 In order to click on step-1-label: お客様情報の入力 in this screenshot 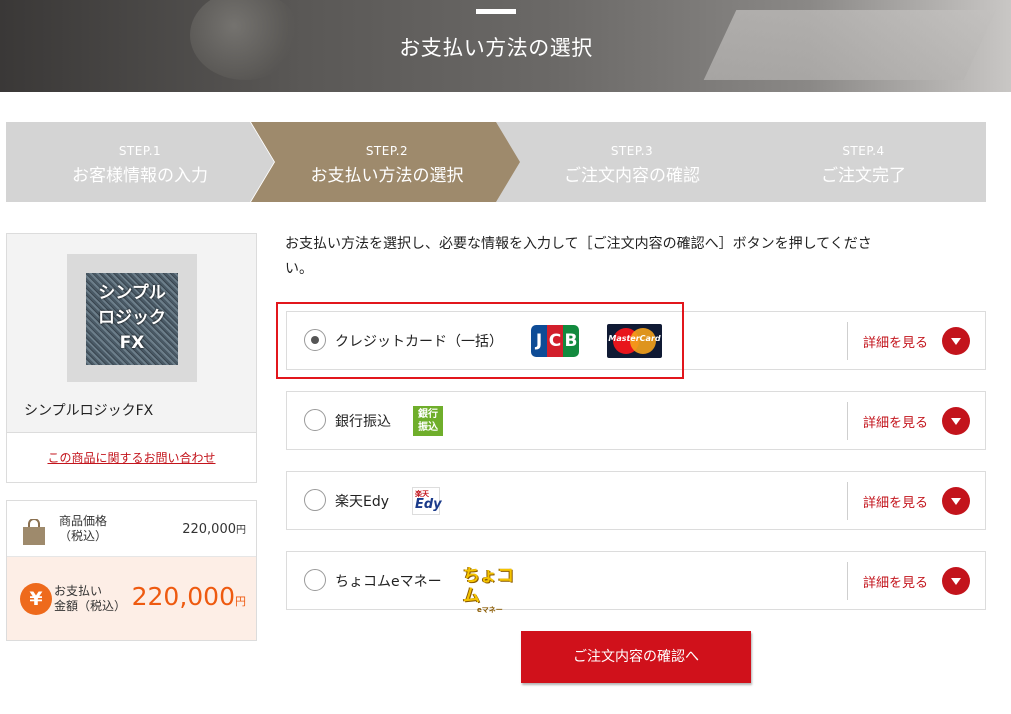, I will do `click(140, 176)`.